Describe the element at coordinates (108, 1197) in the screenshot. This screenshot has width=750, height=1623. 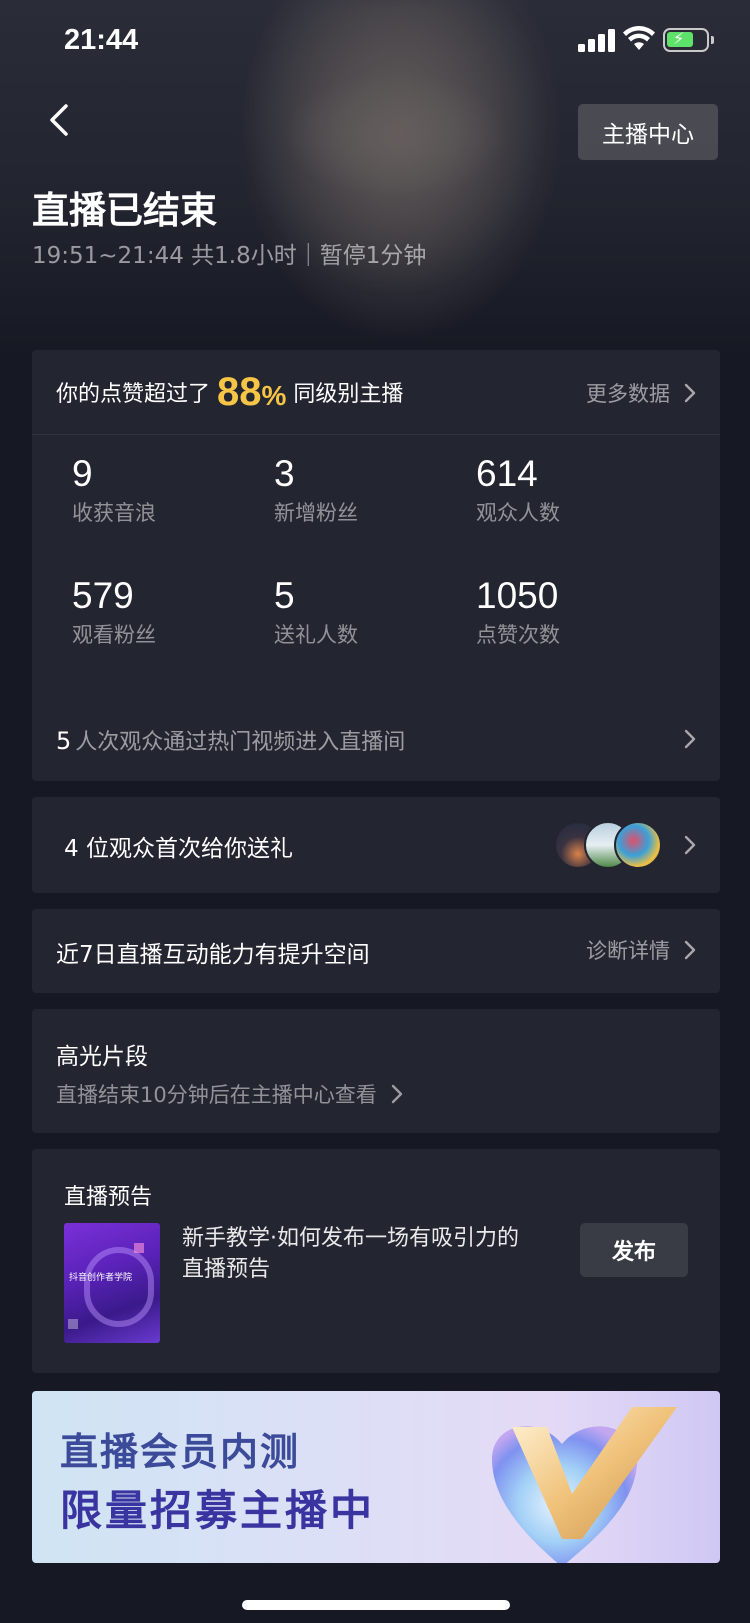
I see `preview-title: 直播预告` at that location.